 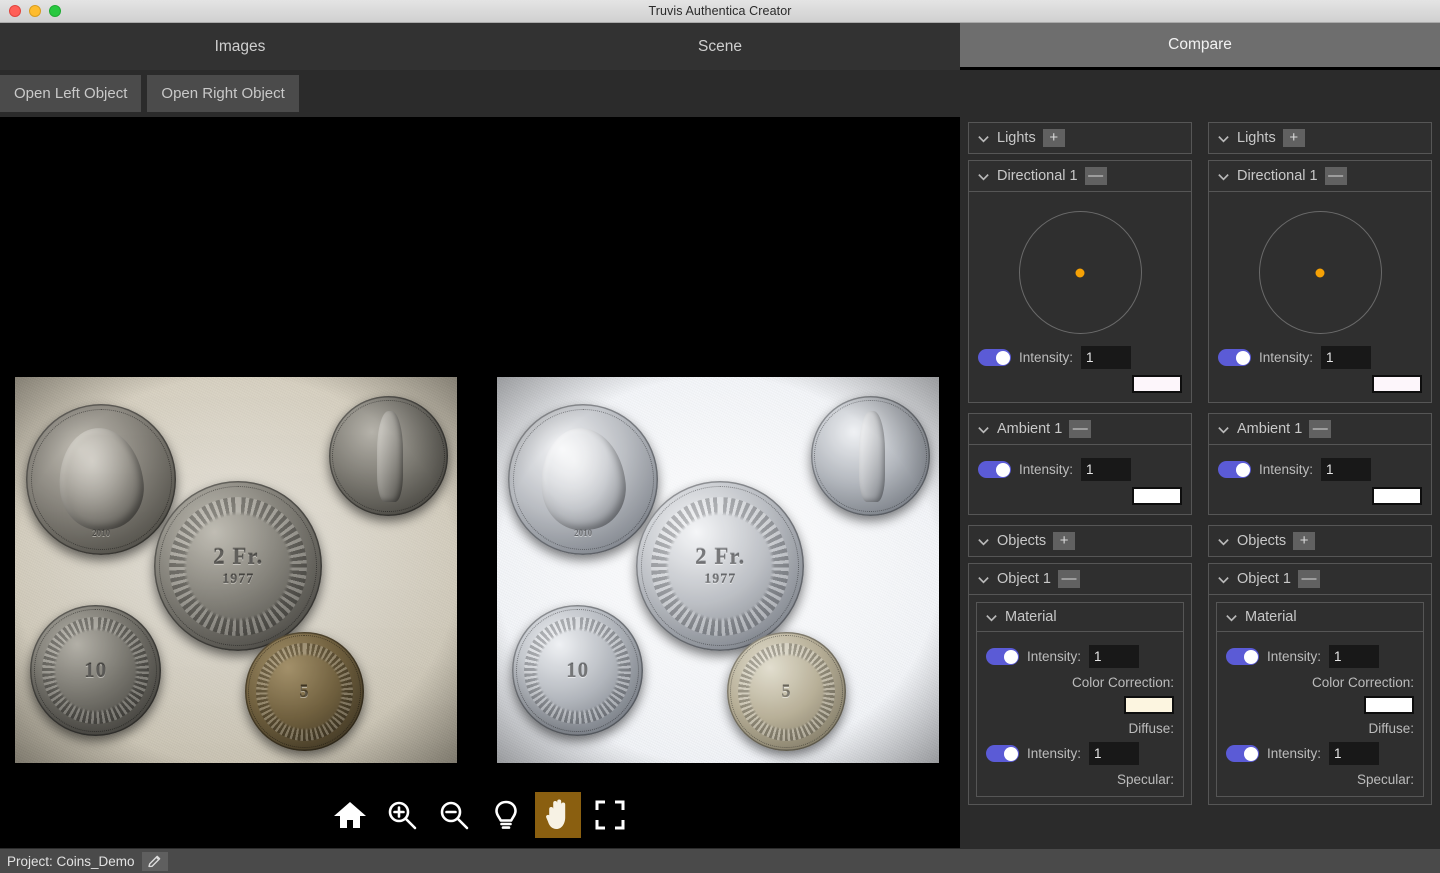 I want to click on zoom-in-icon, so click(x=402, y=815).